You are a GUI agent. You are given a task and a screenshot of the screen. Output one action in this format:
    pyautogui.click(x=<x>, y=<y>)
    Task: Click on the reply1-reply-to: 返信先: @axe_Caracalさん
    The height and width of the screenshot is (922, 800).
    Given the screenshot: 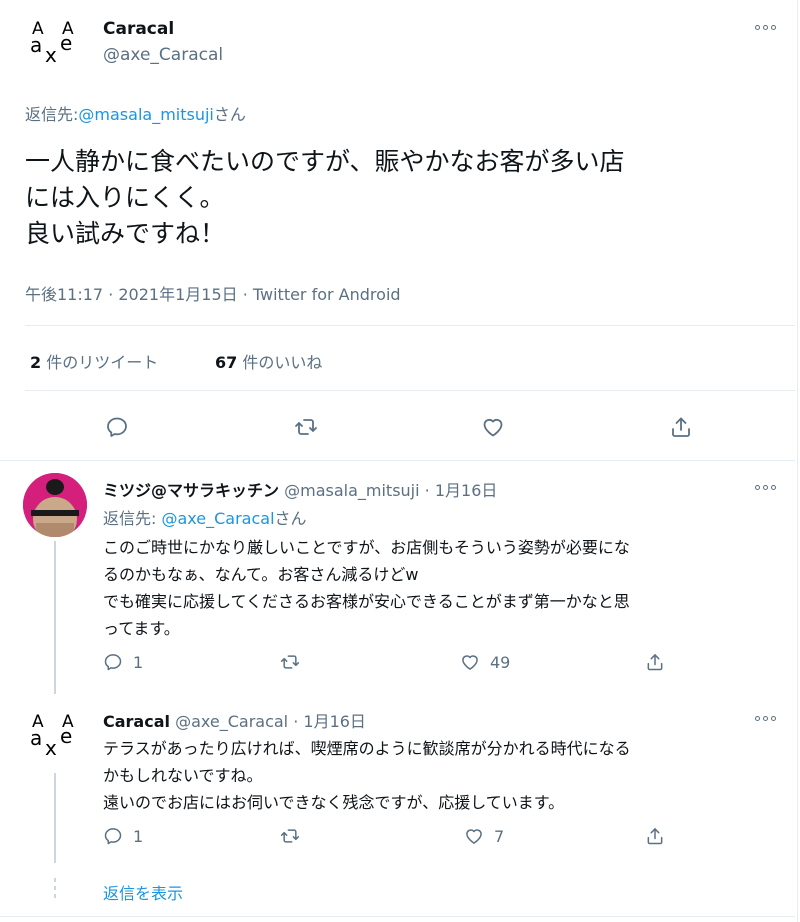 What is the action you would take?
    pyautogui.click(x=205, y=517)
    